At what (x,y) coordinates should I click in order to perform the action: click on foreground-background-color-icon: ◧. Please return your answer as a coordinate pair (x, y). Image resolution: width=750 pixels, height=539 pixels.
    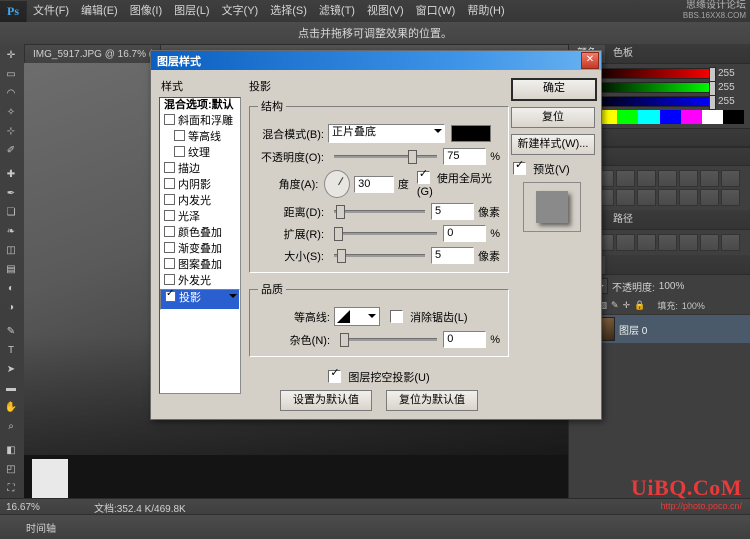
    Looking at the image, I should click on (11, 450).